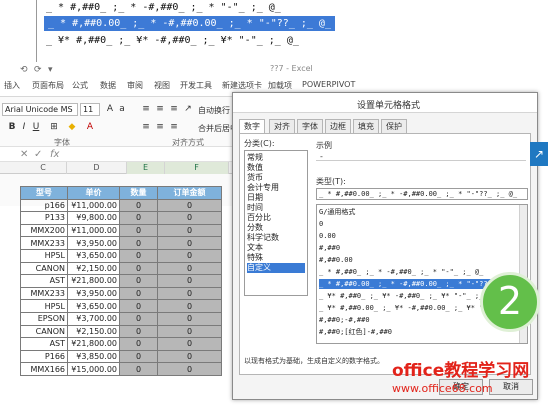 The width and height of the screenshot is (550, 410). Describe the element at coordinates (110, 109) in the screenshot. I see `grow-font-icon: A` at that location.